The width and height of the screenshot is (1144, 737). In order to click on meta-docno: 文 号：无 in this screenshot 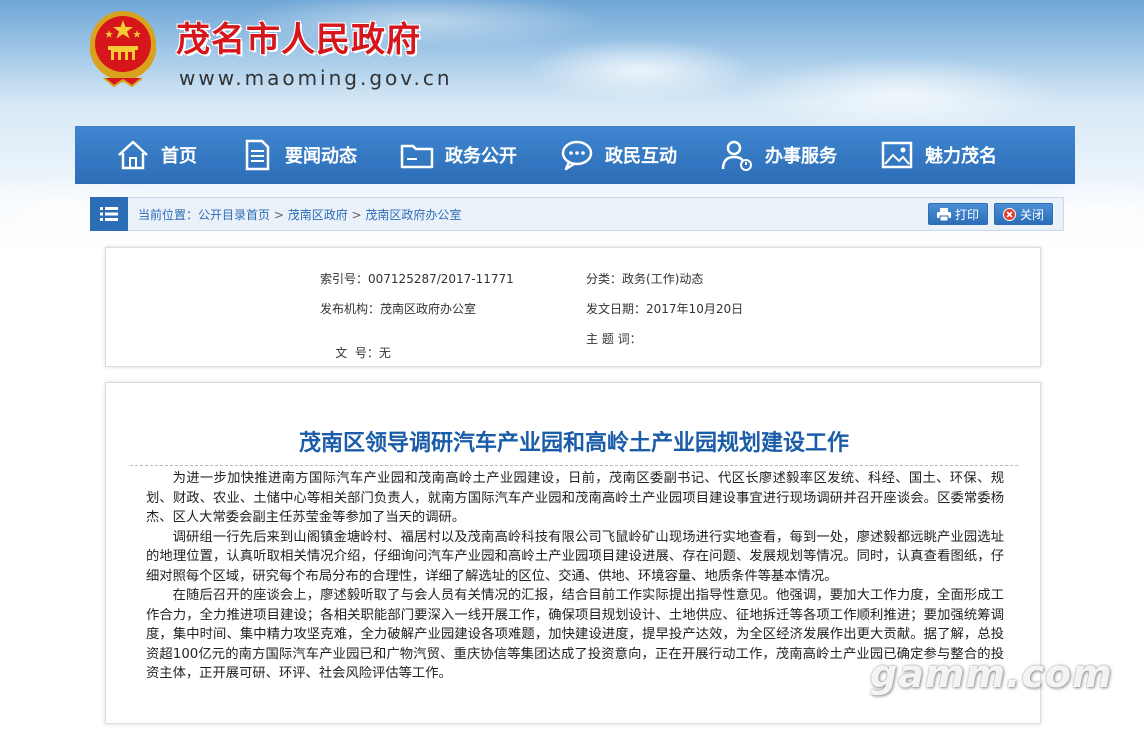, I will do `click(355, 352)`.